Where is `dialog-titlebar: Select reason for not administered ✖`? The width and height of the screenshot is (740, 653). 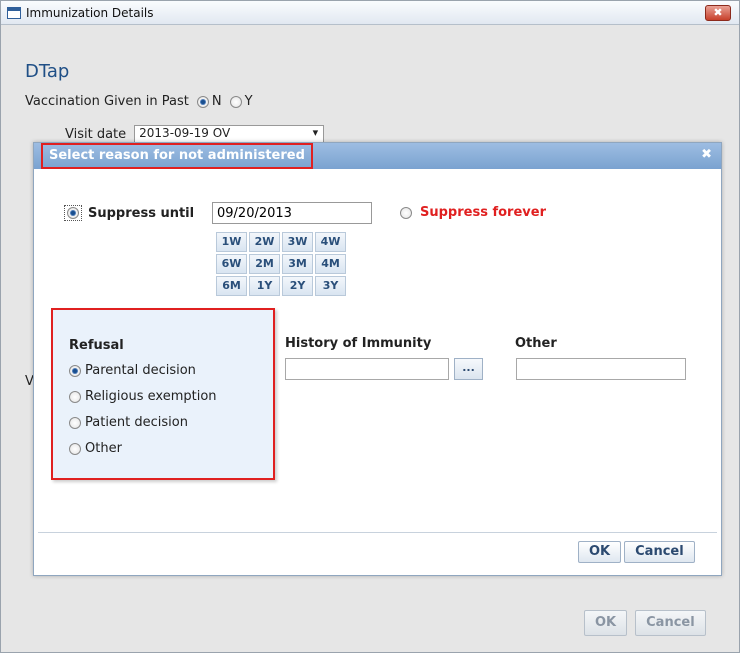 dialog-titlebar: Select reason for not administered ✖ is located at coordinates (377, 156).